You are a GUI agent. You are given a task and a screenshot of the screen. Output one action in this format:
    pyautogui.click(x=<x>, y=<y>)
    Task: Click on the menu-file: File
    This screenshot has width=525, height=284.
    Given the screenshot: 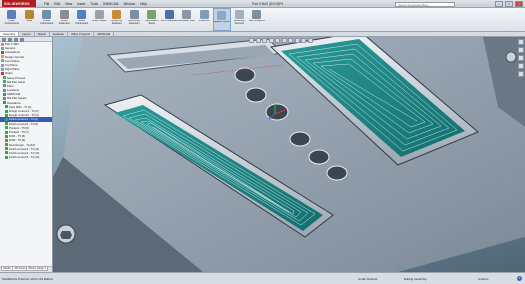 What is the action you would take?
    pyautogui.click(x=46, y=4)
    